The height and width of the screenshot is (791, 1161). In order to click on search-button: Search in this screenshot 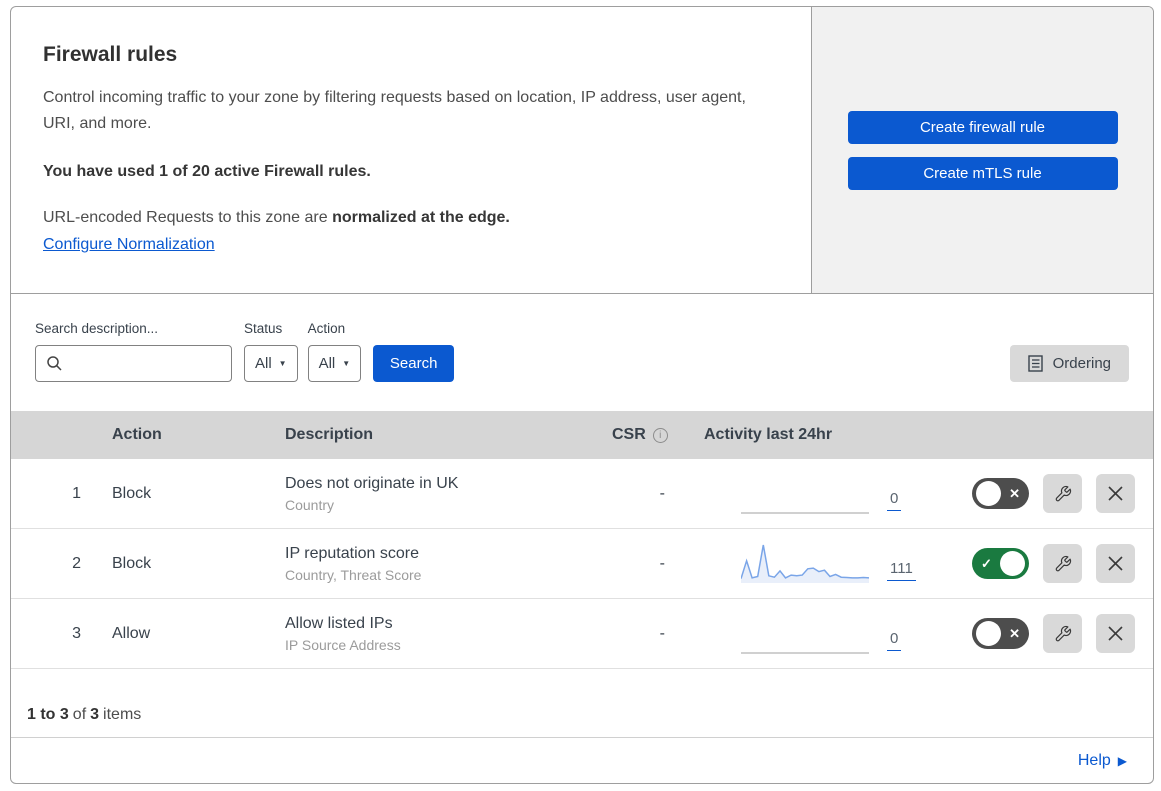, I will do `click(414, 363)`.